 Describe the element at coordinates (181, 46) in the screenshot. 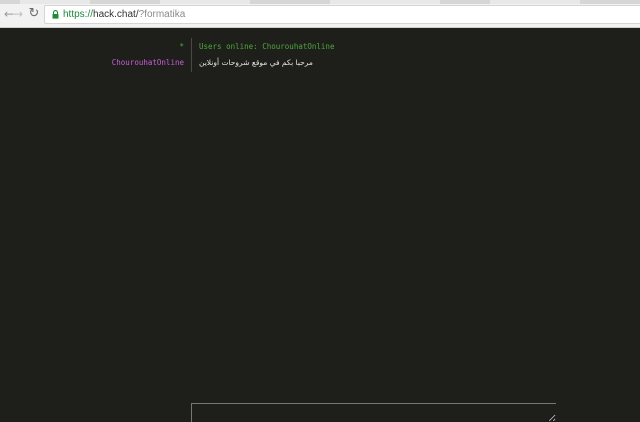

I see `system-nick: *` at that location.